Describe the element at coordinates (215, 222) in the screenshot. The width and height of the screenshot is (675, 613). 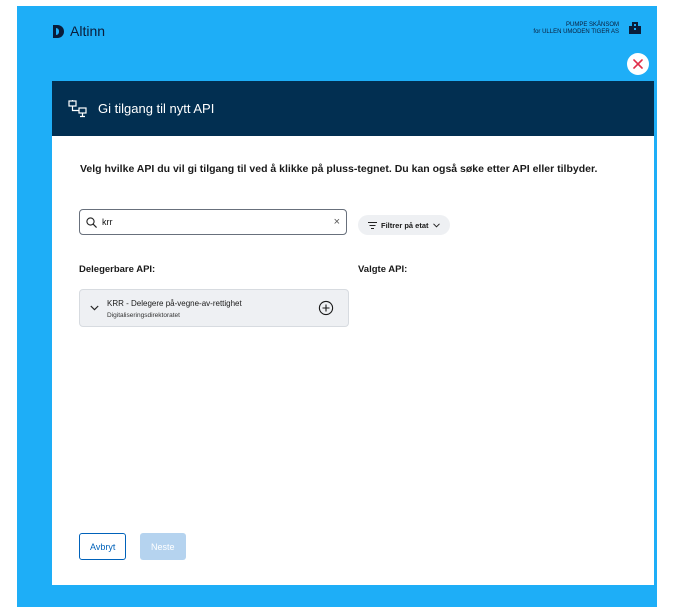
I see `search-input` at that location.